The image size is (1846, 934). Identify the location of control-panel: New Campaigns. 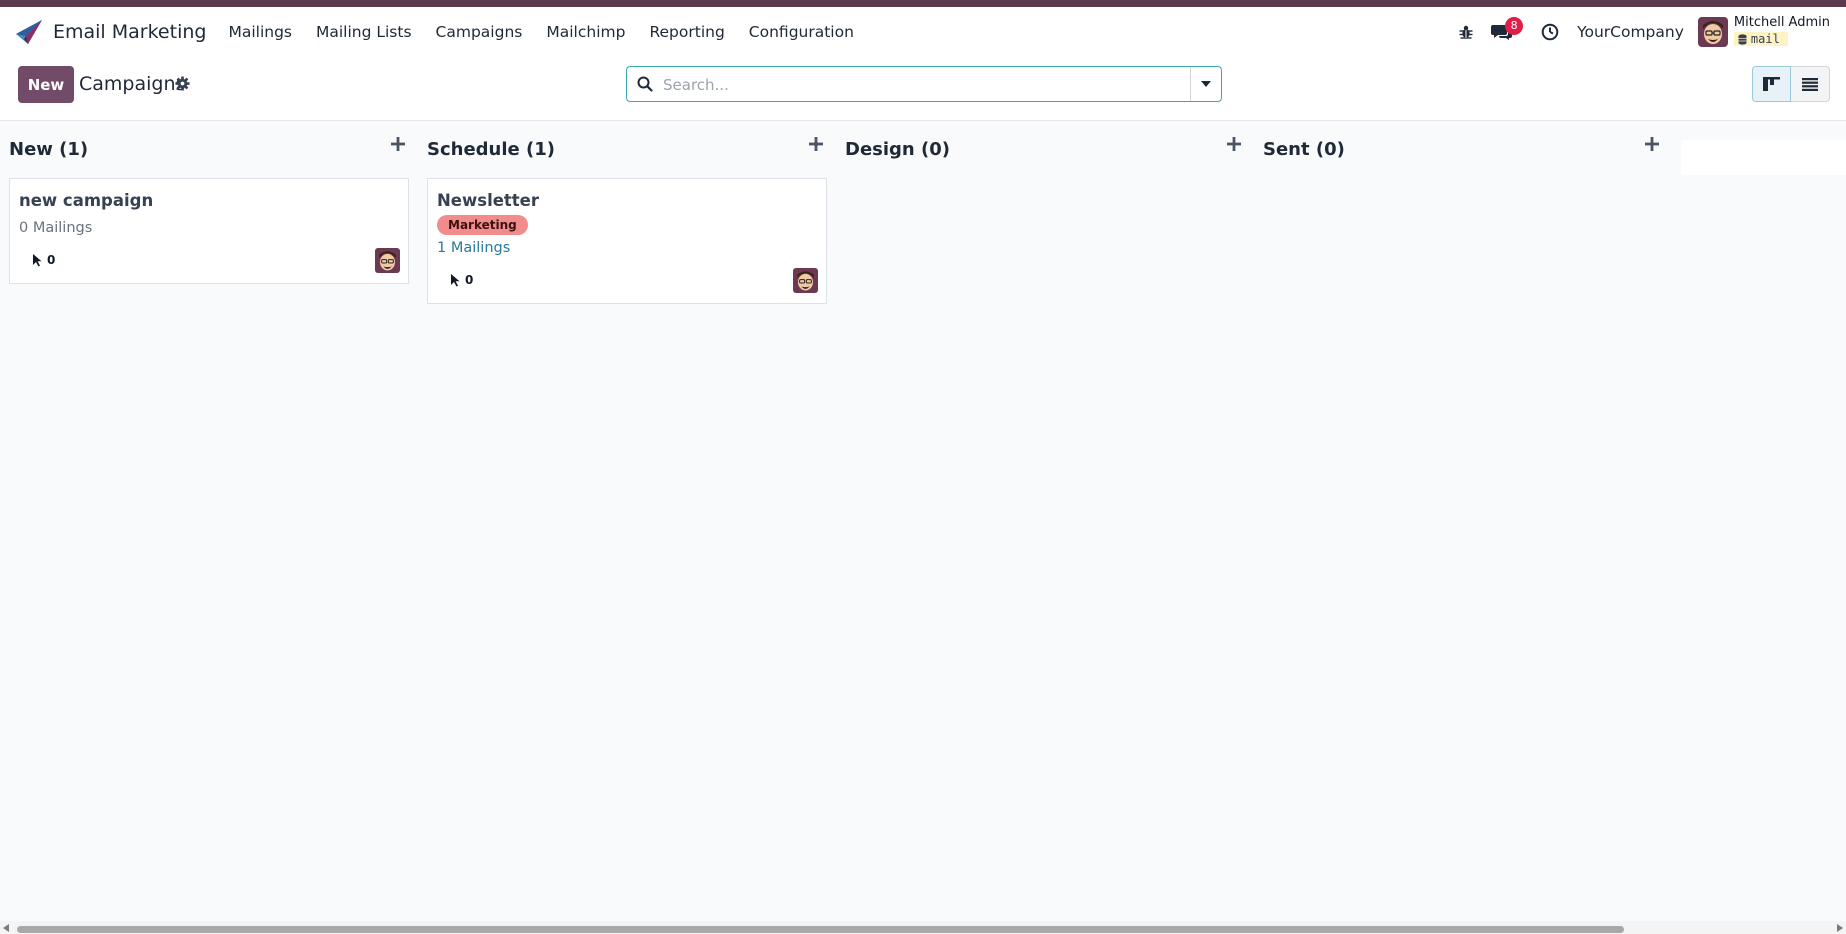
(923, 89).